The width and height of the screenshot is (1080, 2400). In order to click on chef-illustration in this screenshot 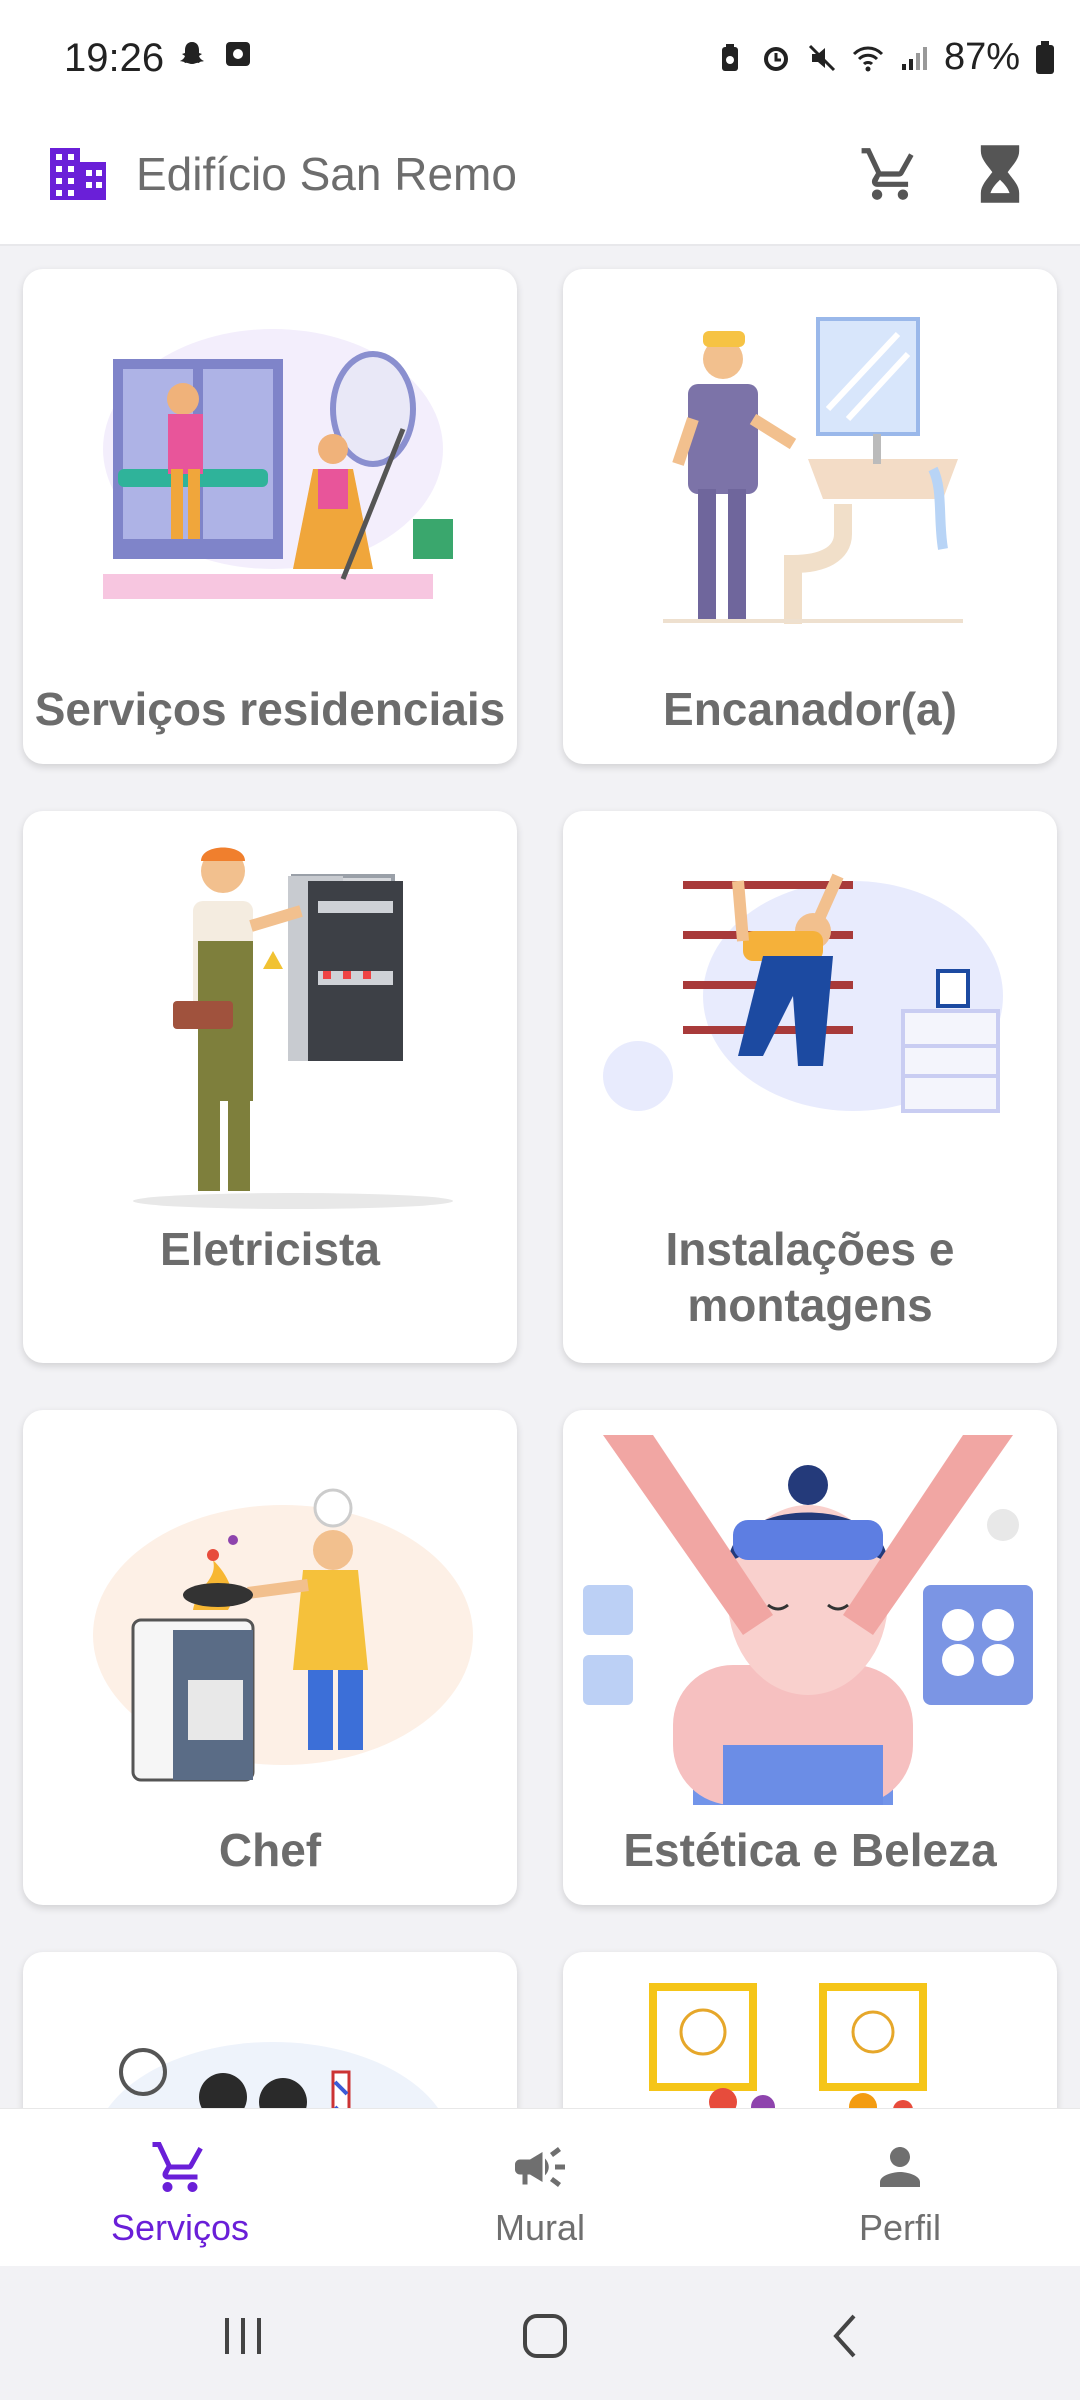, I will do `click(283, 1635)`.